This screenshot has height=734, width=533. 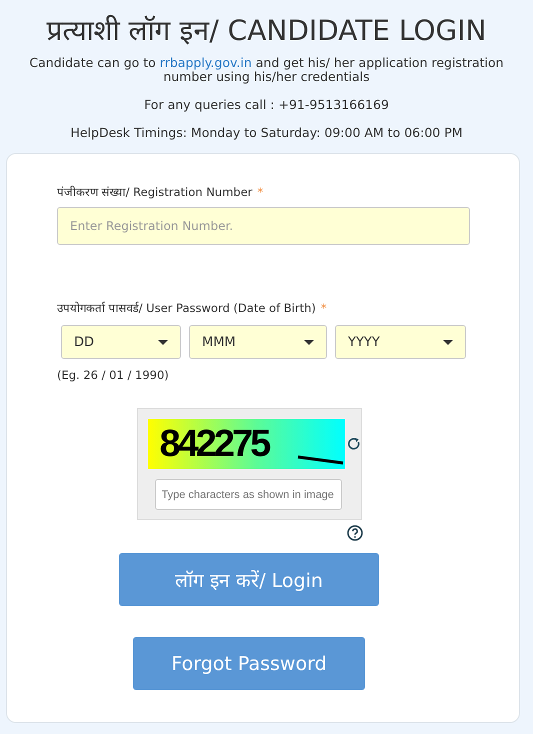 What do you see at coordinates (263, 226) in the screenshot?
I see `registration-input: Enter Registration Number.` at bounding box center [263, 226].